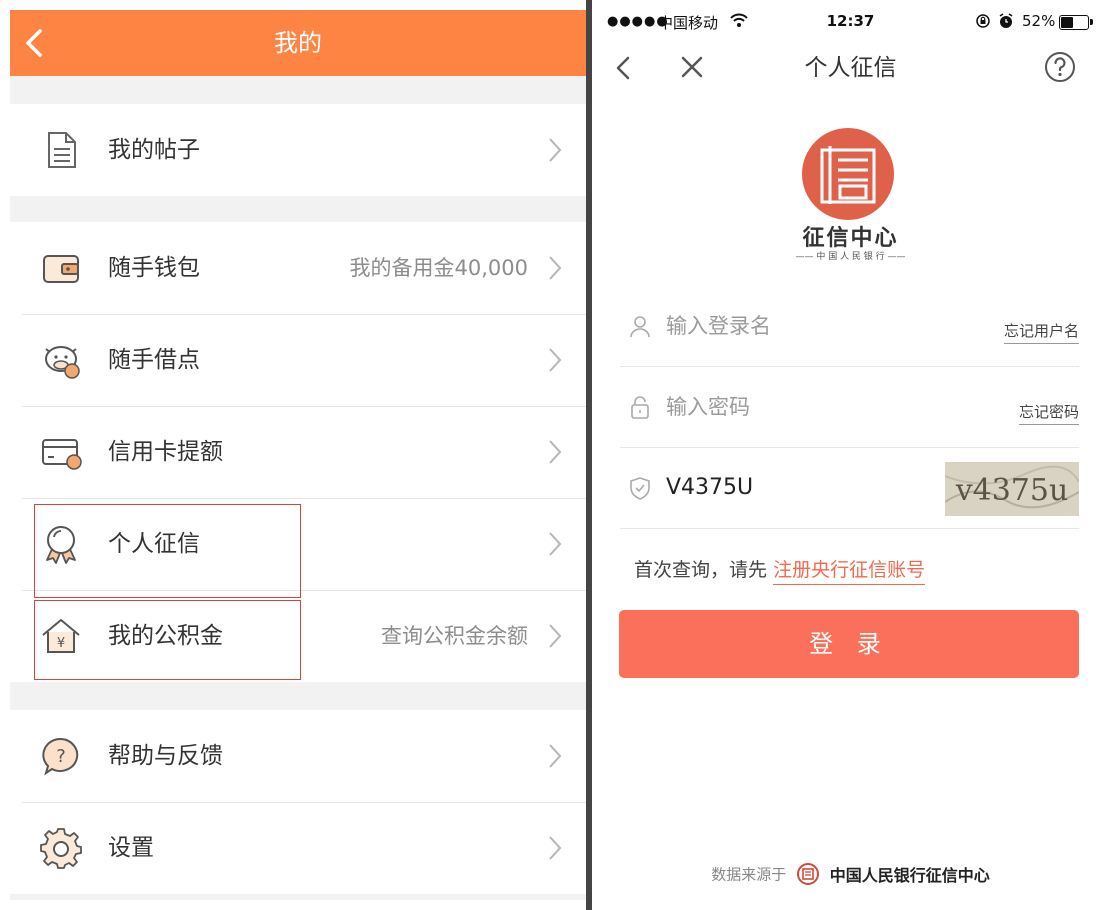  Describe the element at coordinates (983, 21) in the screenshot. I see `rotation-lock-icon` at that location.